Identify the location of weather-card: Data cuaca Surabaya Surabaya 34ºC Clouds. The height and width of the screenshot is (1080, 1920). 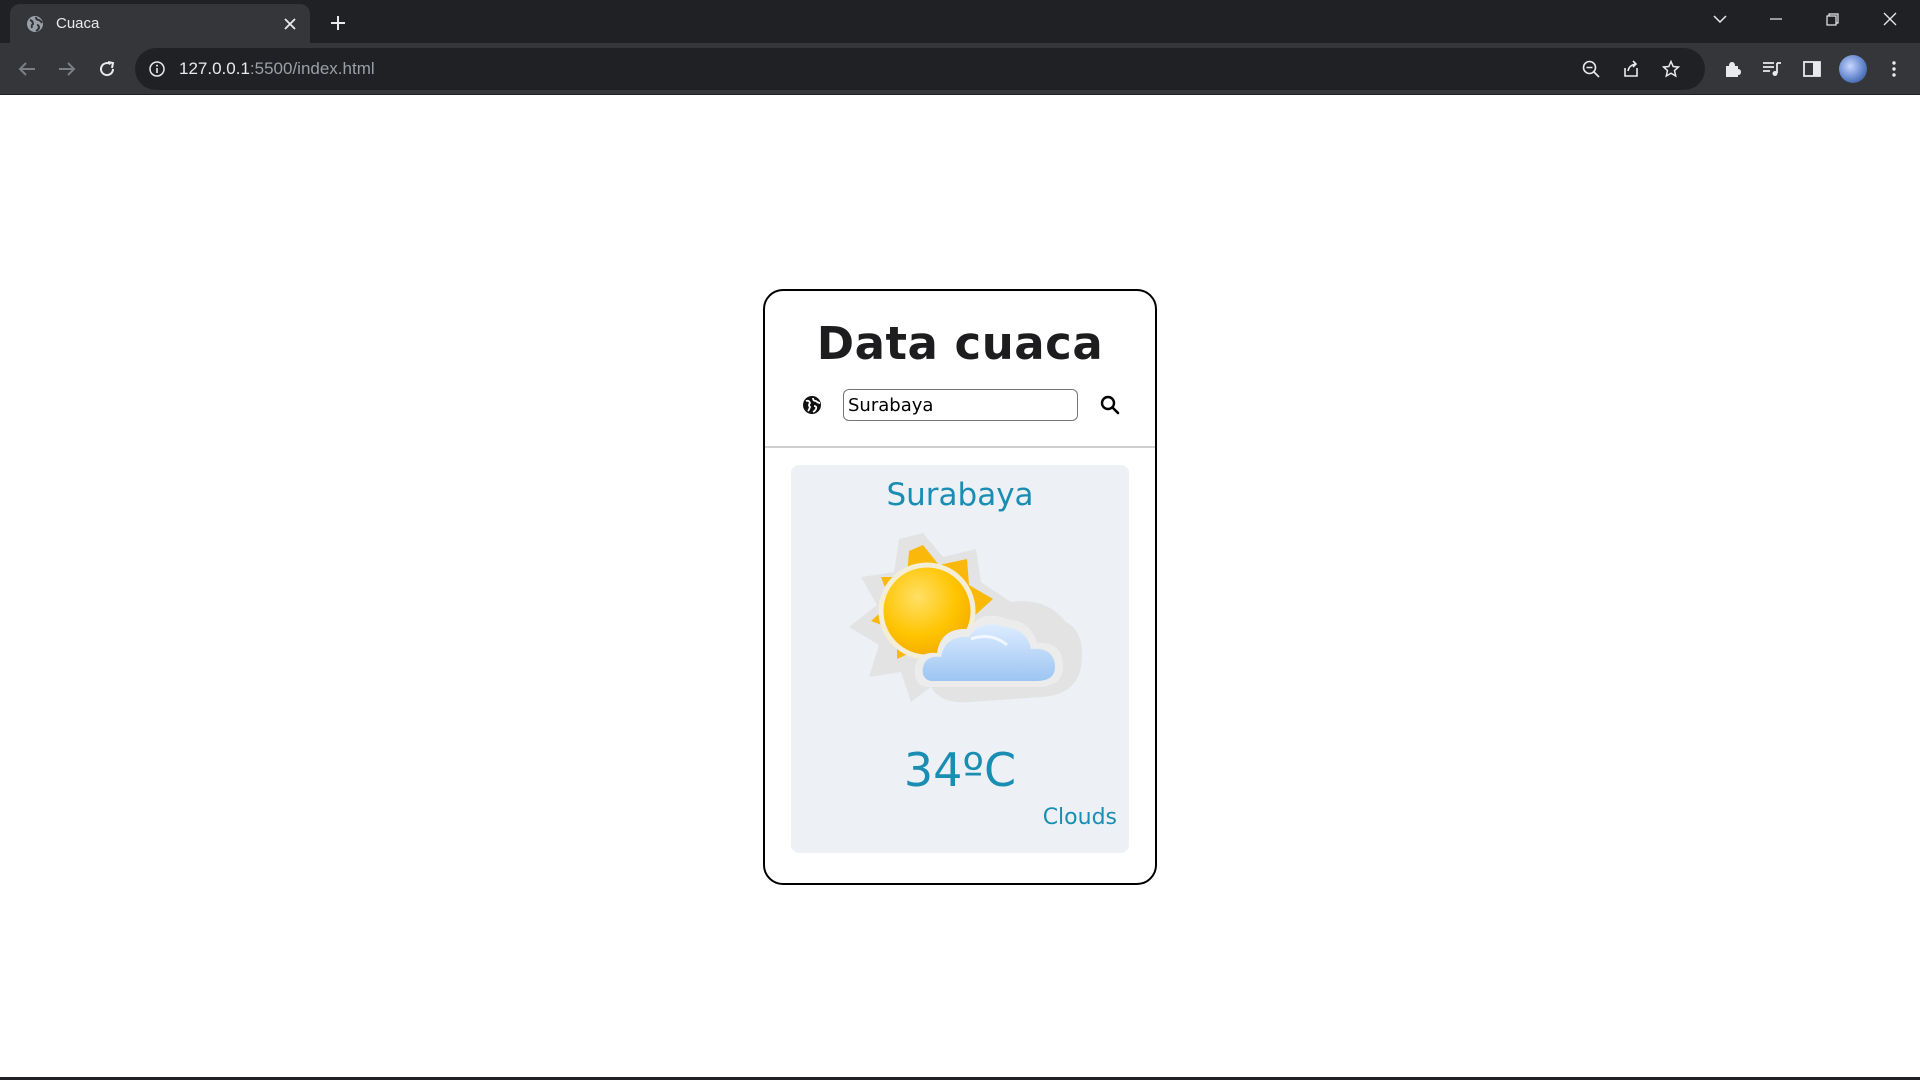
(960, 587).